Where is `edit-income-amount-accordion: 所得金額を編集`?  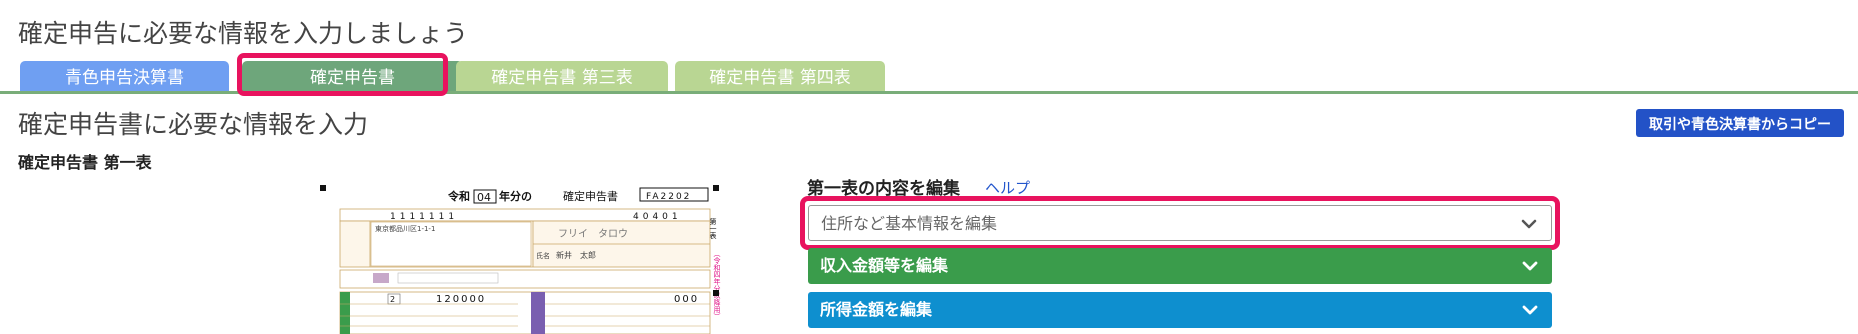 edit-income-amount-accordion: 所得金額を編集 is located at coordinates (1180, 310).